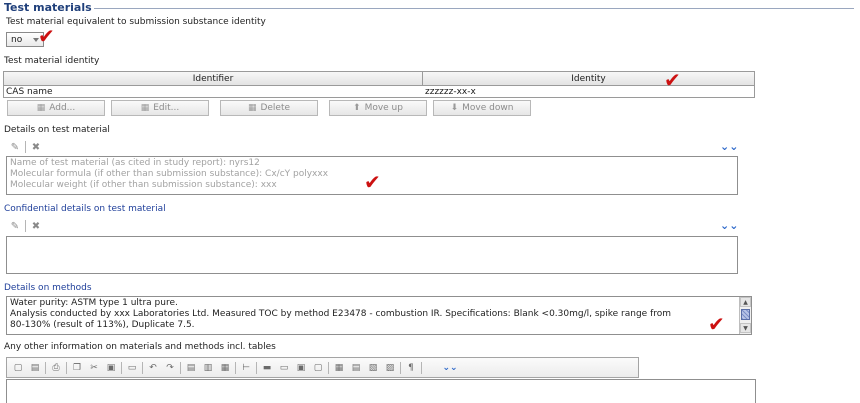 The height and width of the screenshot is (403, 860). What do you see at coordinates (145, 108) in the screenshot?
I see `edit-icon: ▦` at bounding box center [145, 108].